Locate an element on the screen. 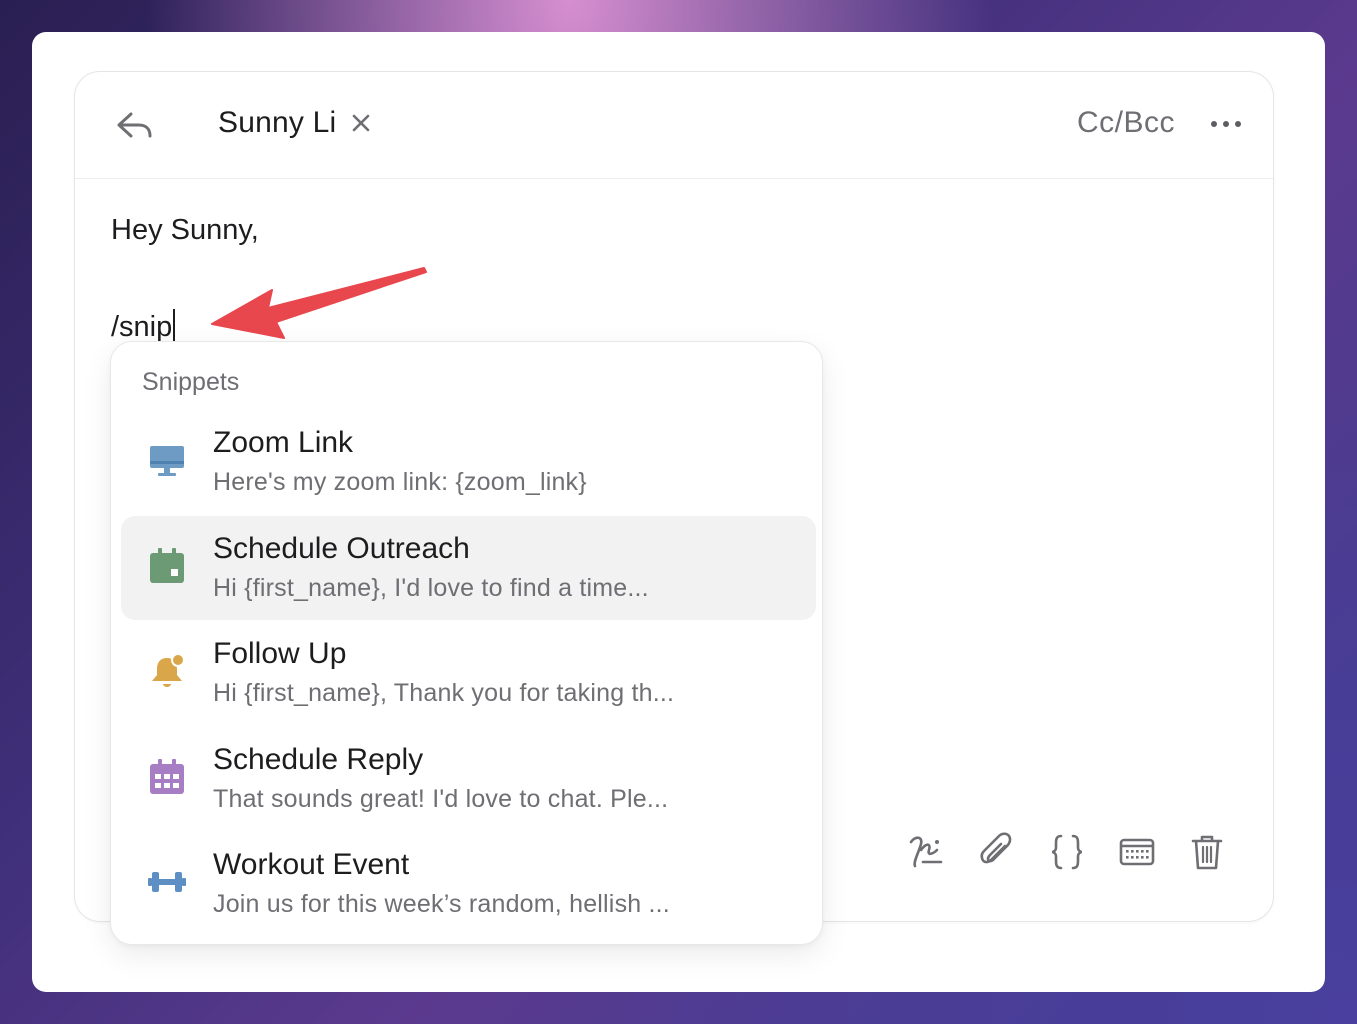  bell-icon is located at coordinates (168, 670).